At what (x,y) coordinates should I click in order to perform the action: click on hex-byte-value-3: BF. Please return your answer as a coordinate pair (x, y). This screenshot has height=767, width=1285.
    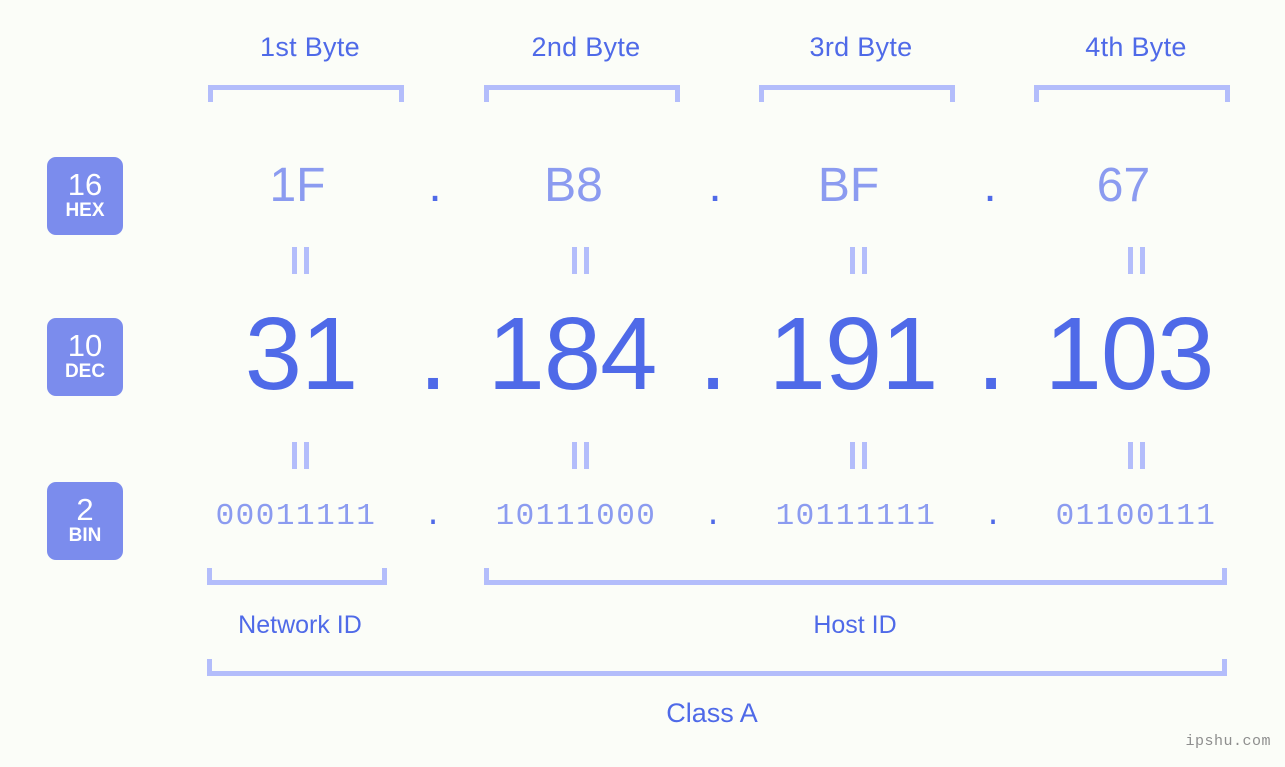
    Looking at the image, I should click on (848, 185).